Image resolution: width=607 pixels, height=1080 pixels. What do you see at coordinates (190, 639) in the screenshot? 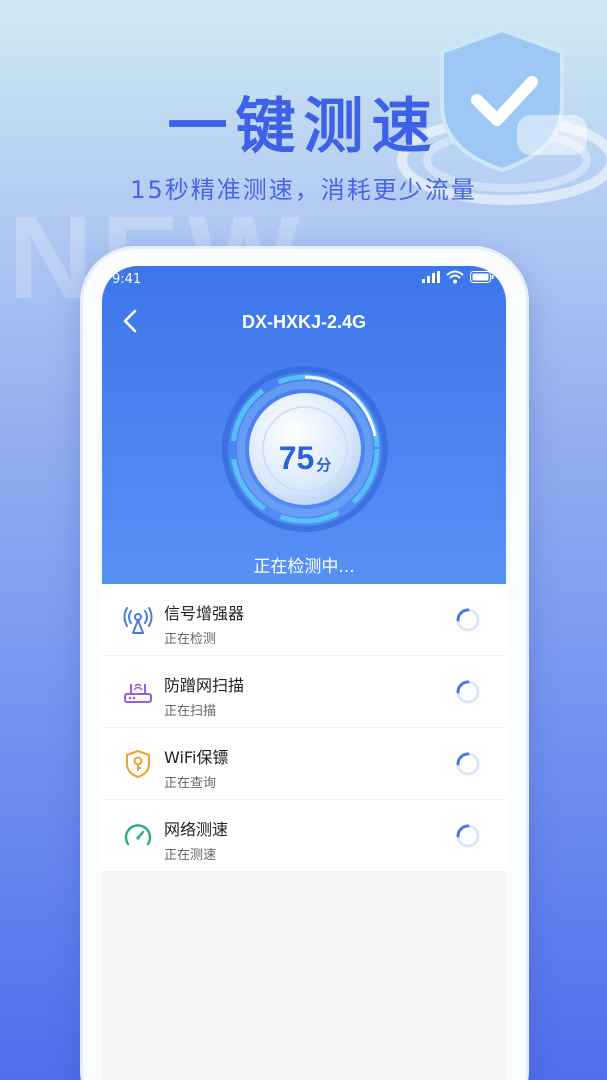
I see `item-status: 正在检测` at bounding box center [190, 639].